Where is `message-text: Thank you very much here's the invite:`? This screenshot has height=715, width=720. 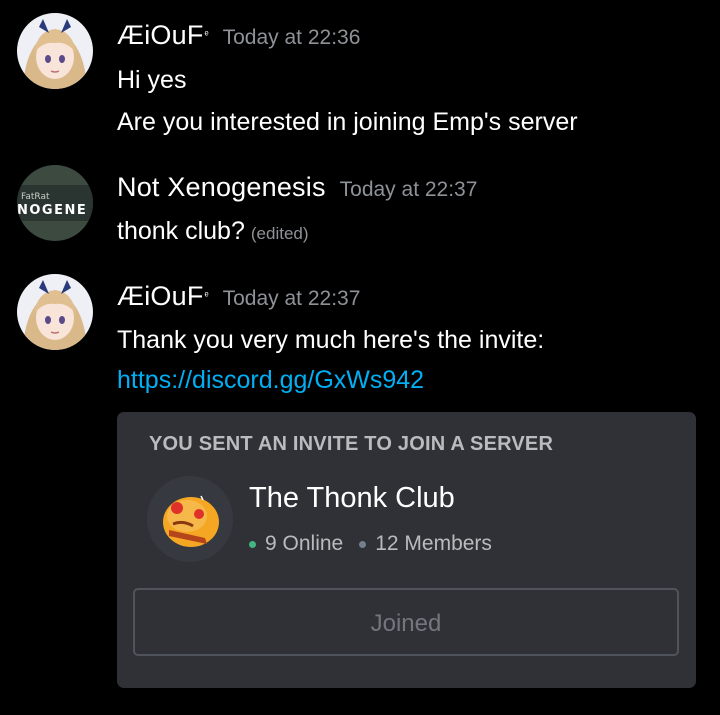 message-text: Thank you very much here's the invite: is located at coordinates (331, 340).